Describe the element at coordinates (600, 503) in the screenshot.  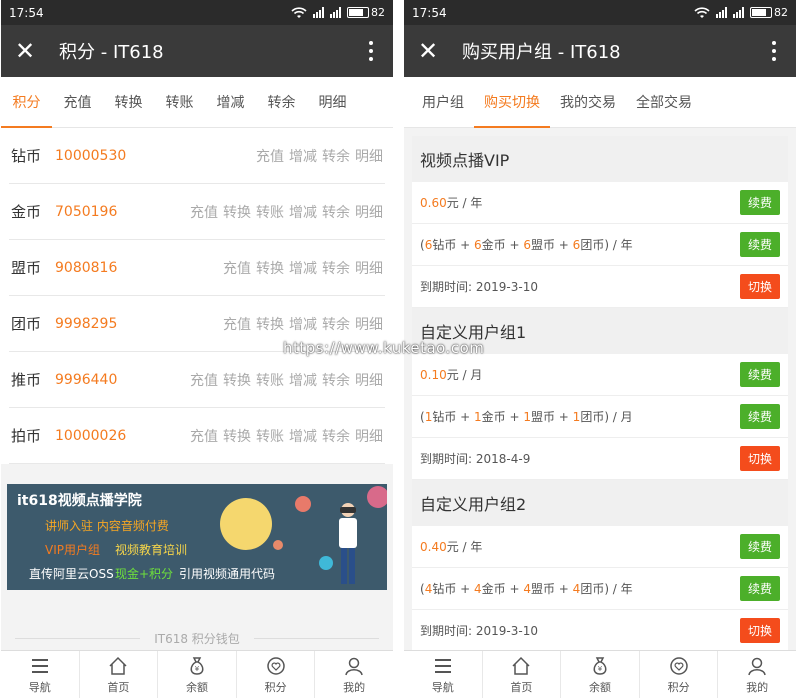
I see `usergroup-title: 自定义用户组2` at that location.